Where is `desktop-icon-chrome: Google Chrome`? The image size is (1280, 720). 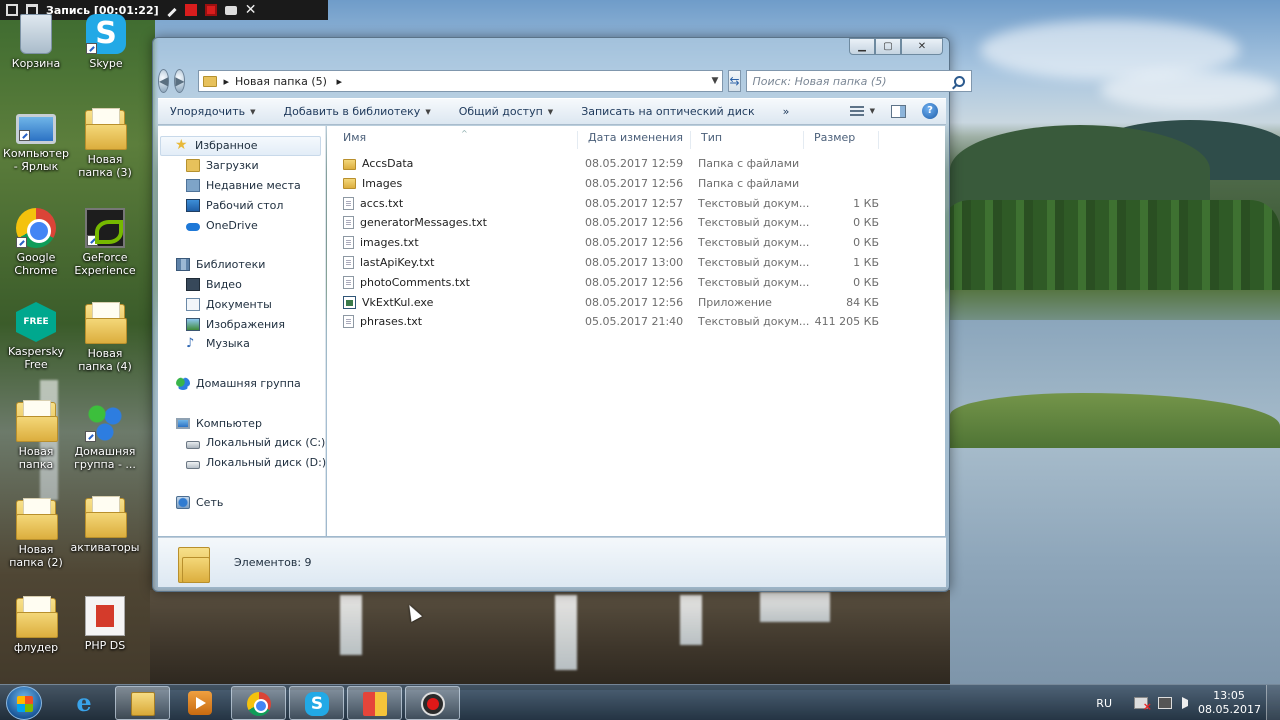 desktop-icon-chrome: Google Chrome is located at coordinates (36, 242).